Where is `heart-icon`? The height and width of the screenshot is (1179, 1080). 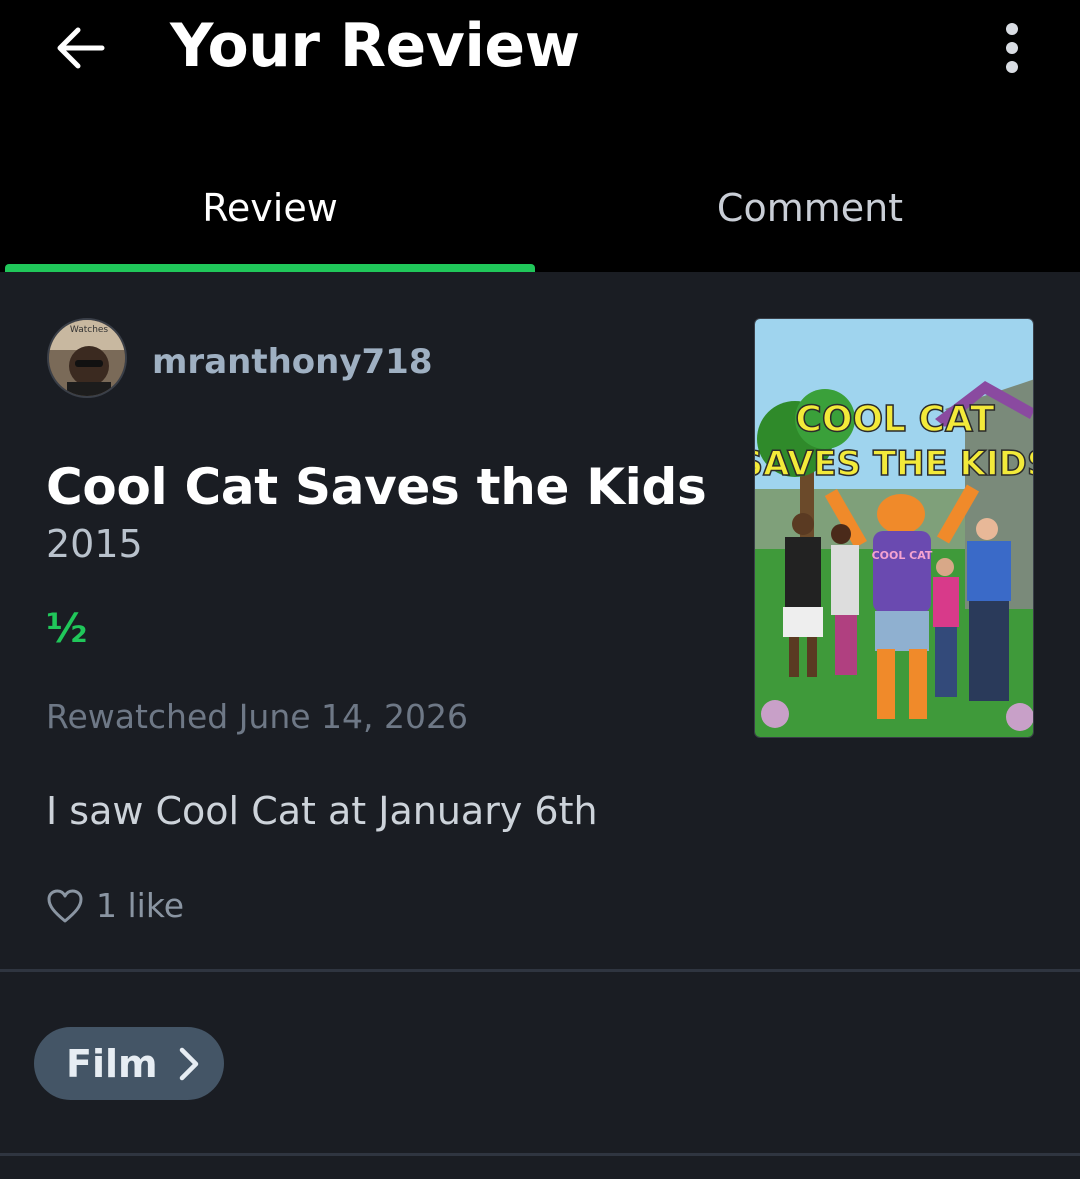 heart-icon is located at coordinates (65, 906).